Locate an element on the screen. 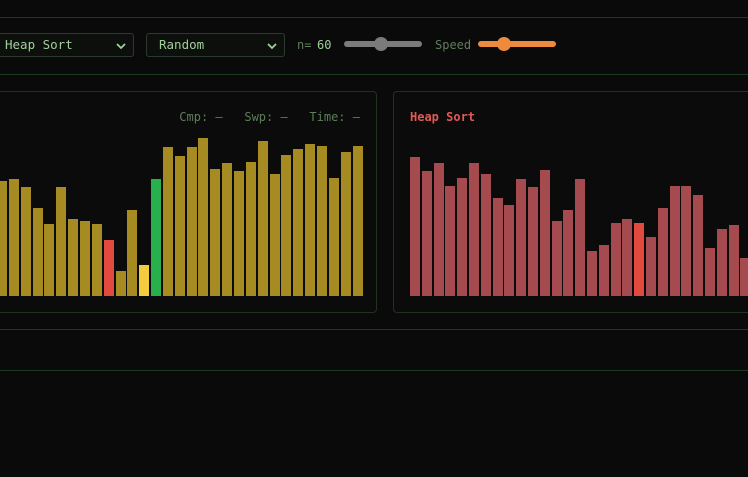 The image size is (748, 477). n-slider-thumb is located at coordinates (381, 44).